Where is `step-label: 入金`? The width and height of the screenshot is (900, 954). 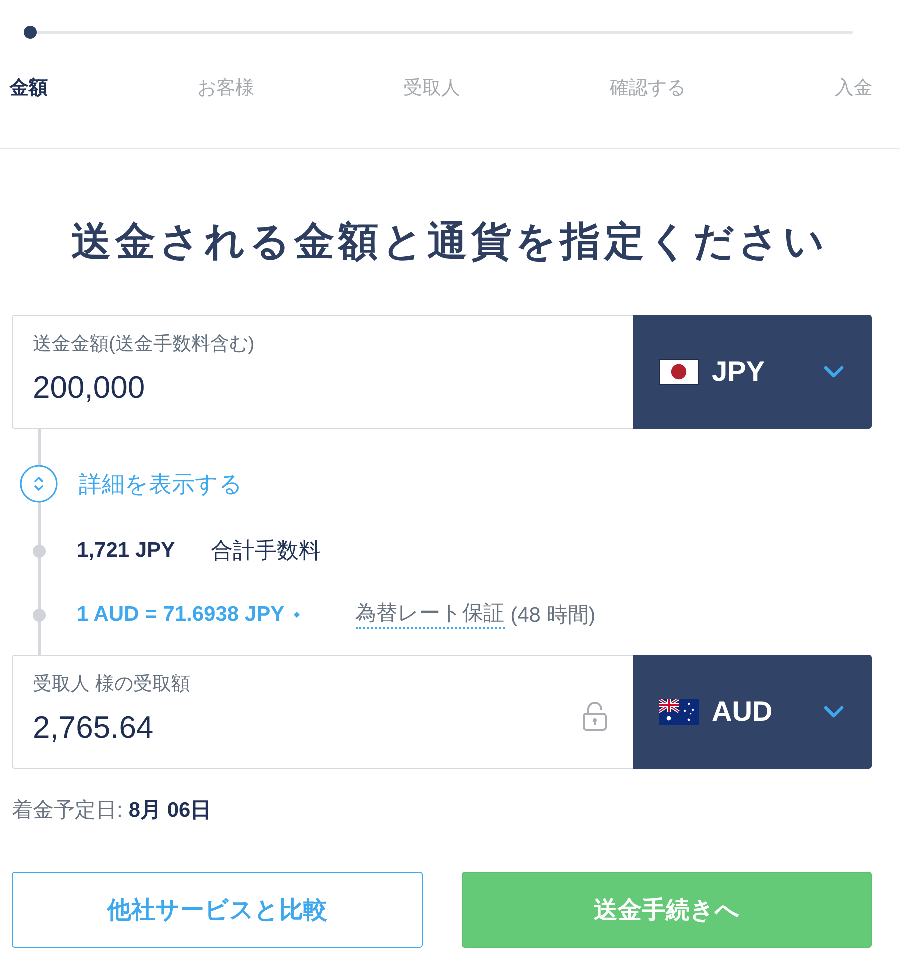
step-label: 入金 is located at coordinates (854, 89).